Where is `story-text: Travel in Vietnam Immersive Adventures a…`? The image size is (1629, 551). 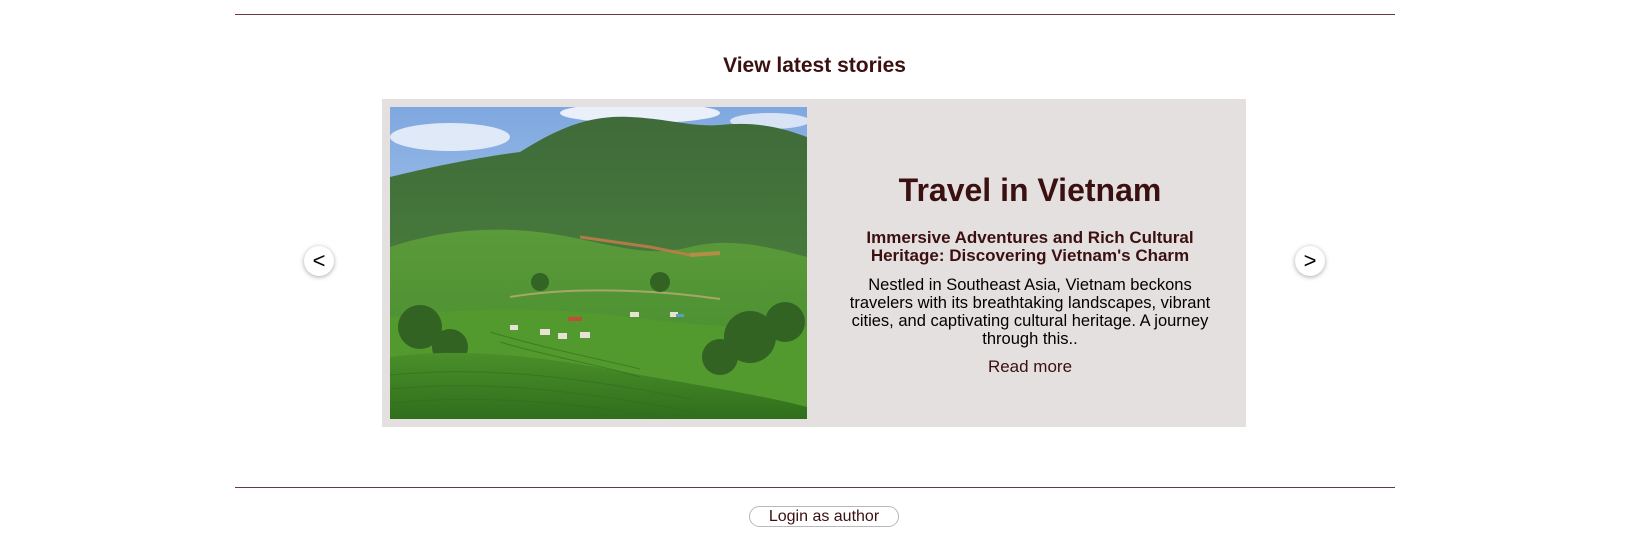
story-text: Travel in Vietnam Immersive Adventures a… is located at coordinates (1030, 274).